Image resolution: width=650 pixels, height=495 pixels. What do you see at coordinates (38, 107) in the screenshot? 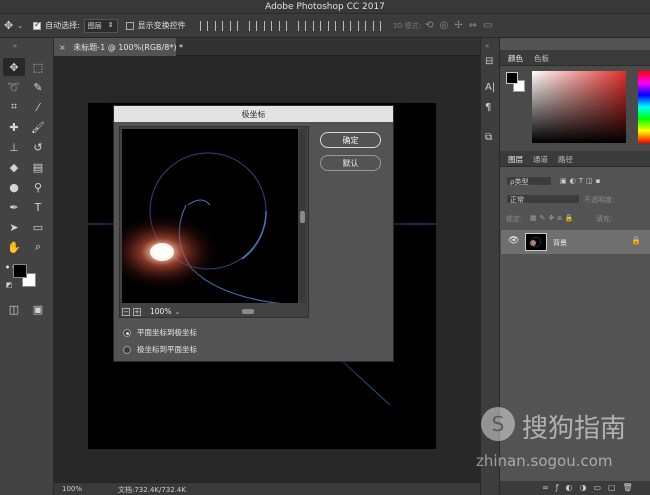
I see `eyedropper-tool-icon: ⁄` at bounding box center [38, 107].